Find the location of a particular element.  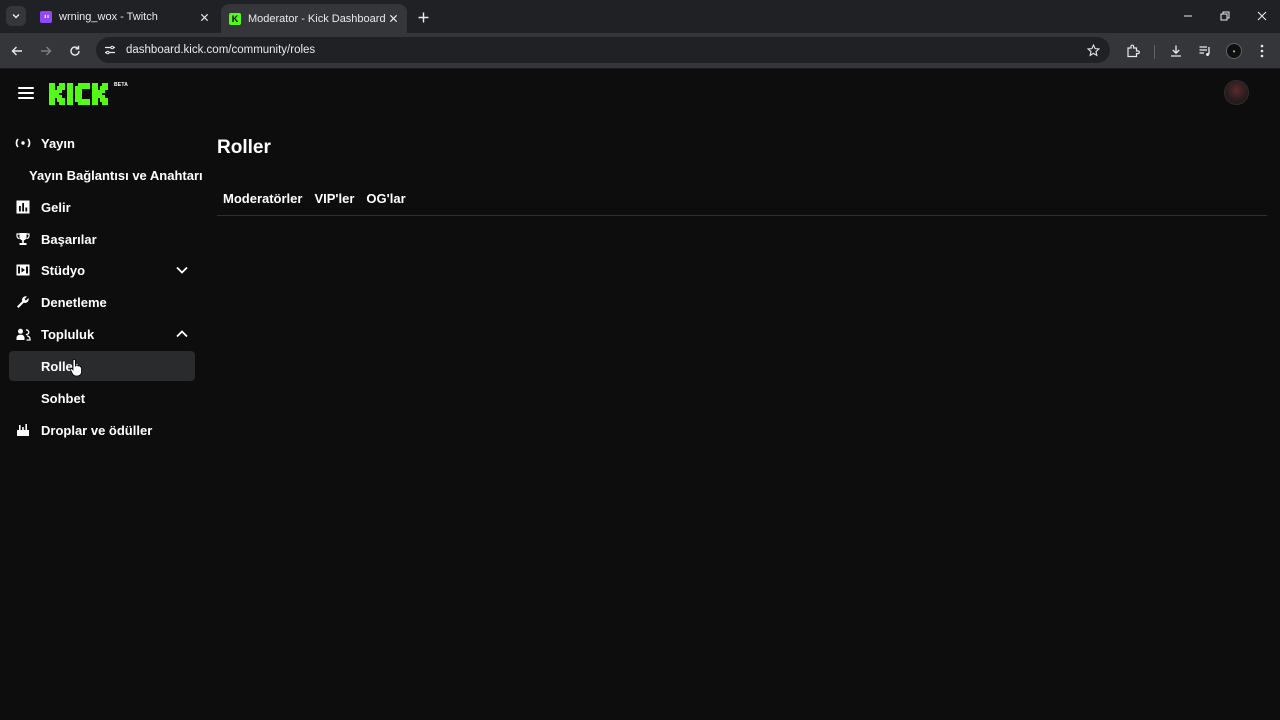

media-controls-button is located at coordinates (1205, 51).